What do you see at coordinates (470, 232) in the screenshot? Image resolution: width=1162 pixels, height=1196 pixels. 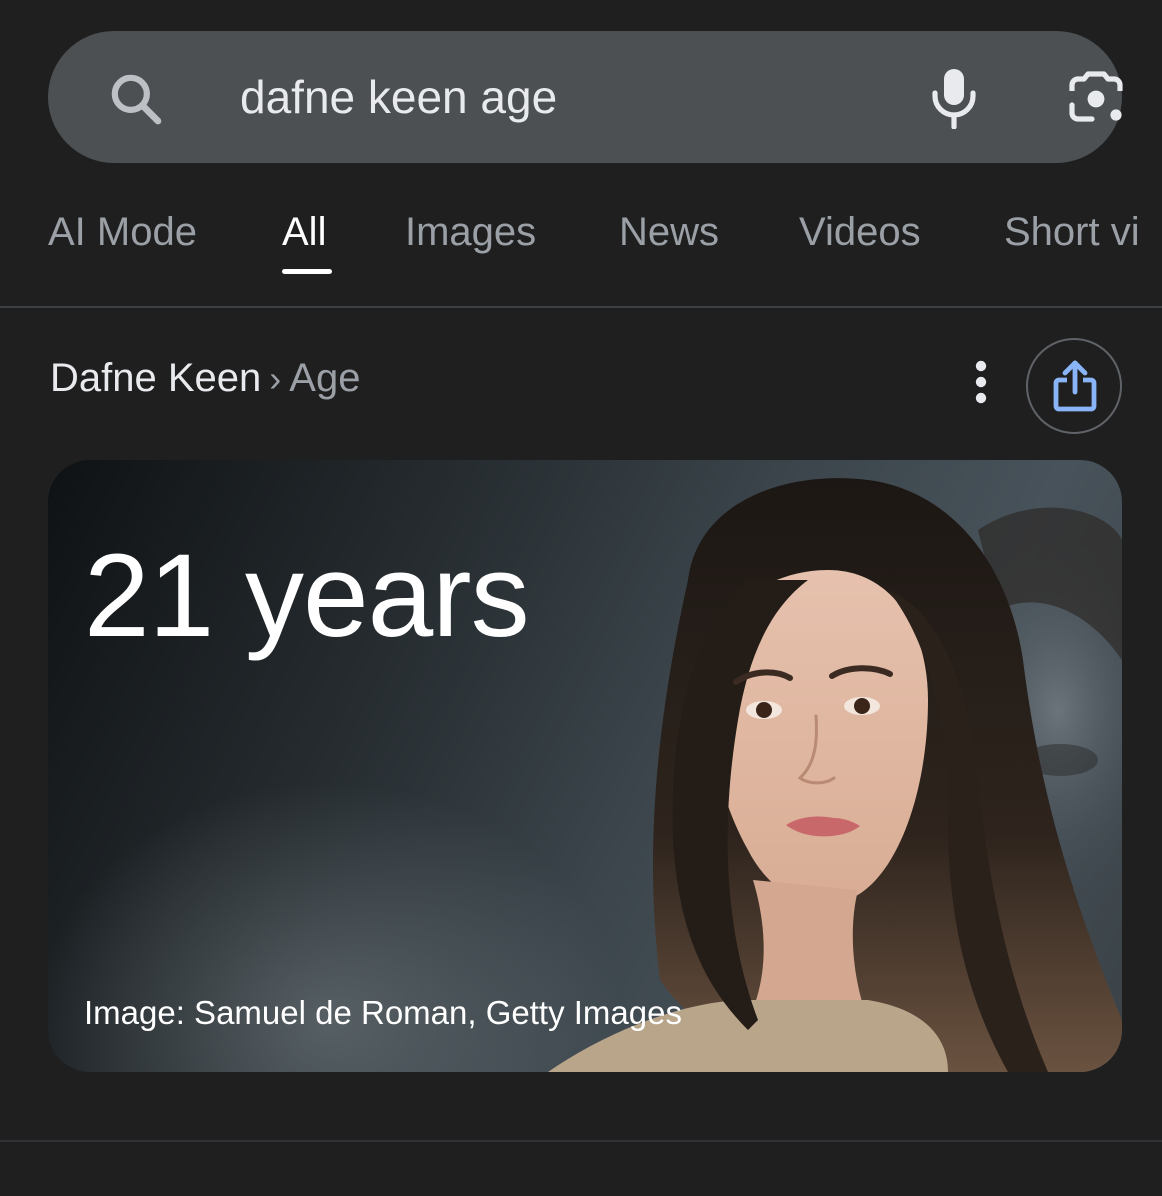 I see `tab-images: Images` at bounding box center [470, 232].